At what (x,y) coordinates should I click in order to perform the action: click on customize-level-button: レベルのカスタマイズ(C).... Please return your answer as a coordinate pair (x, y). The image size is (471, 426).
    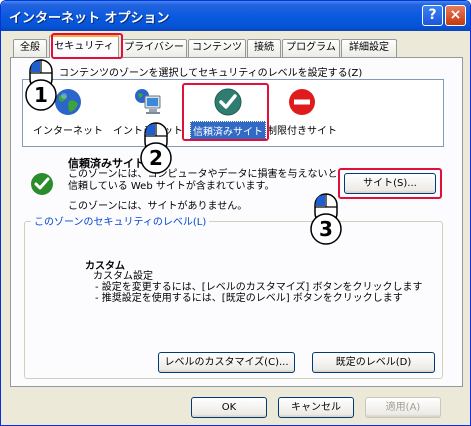
    Looking at the image, I should click on (226, 362).